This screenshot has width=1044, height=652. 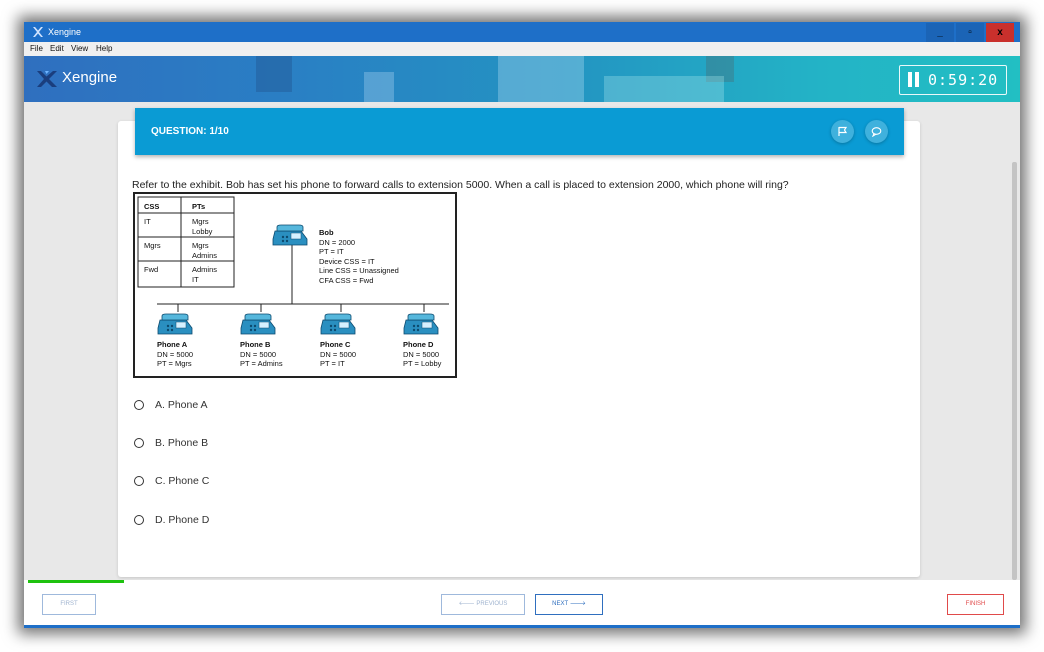 What do you see at coordinates (331, 251) in the screenshot?
I see `bob-detail: PT = IT` at bounding box center [331, 251].